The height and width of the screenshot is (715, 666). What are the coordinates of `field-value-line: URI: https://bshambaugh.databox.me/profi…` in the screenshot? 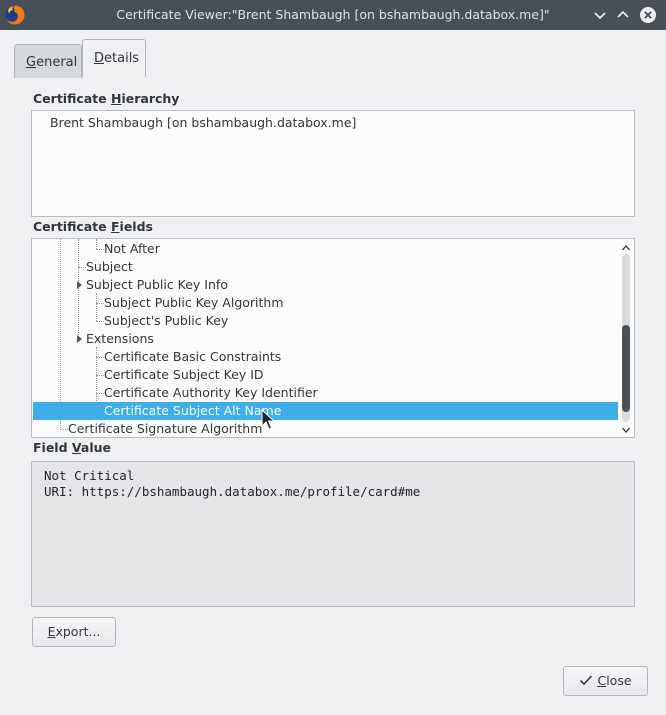 It's located at (232, 491).